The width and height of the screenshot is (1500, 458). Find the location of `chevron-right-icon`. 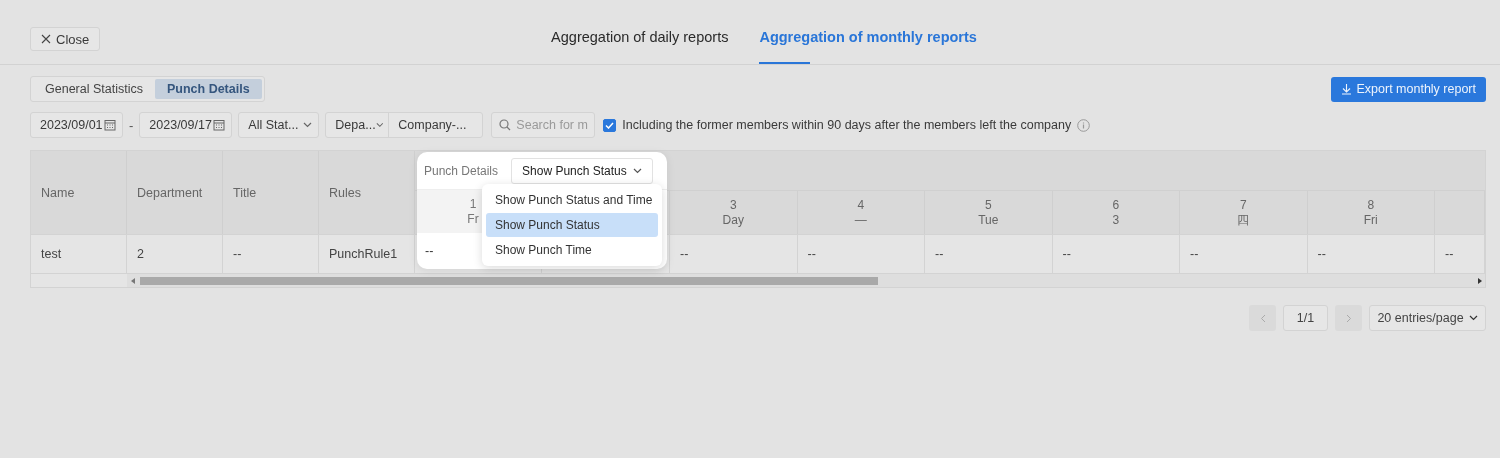

chevron-right-icon is located at coordinates (1348, 318).